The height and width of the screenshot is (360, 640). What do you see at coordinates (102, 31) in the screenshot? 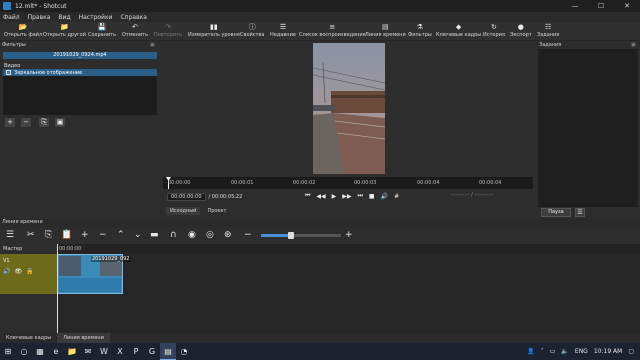
I see `save-button: 💾 Сохранить` at bounding box center [102, 31].